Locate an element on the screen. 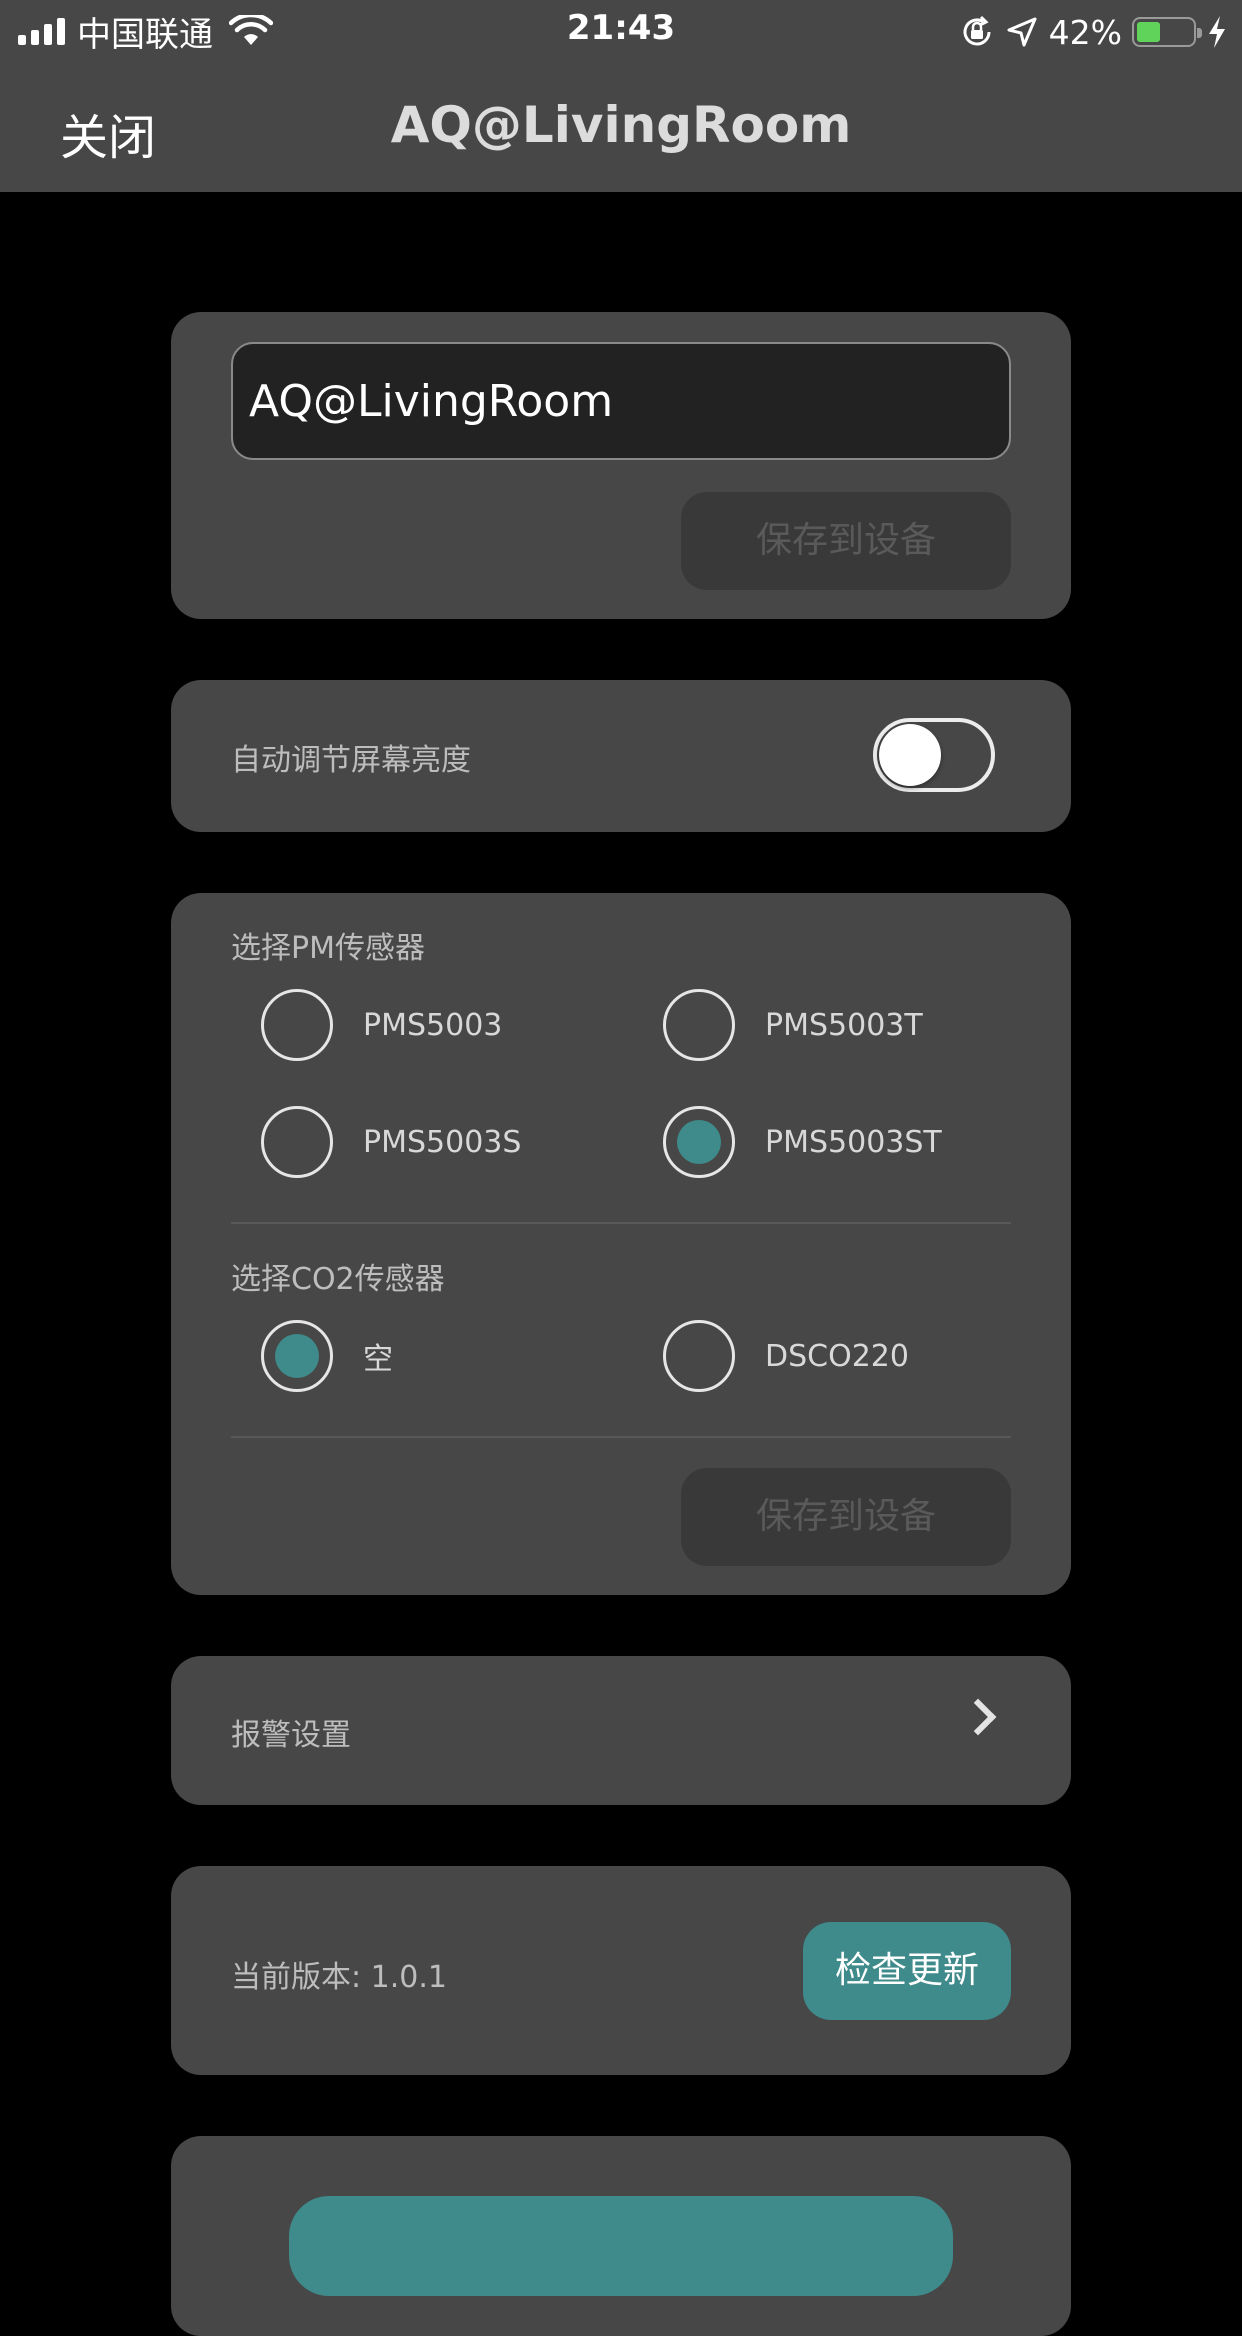  pm-option-pms5003st: PMS5003ST is located at coordinates (802, 1142).